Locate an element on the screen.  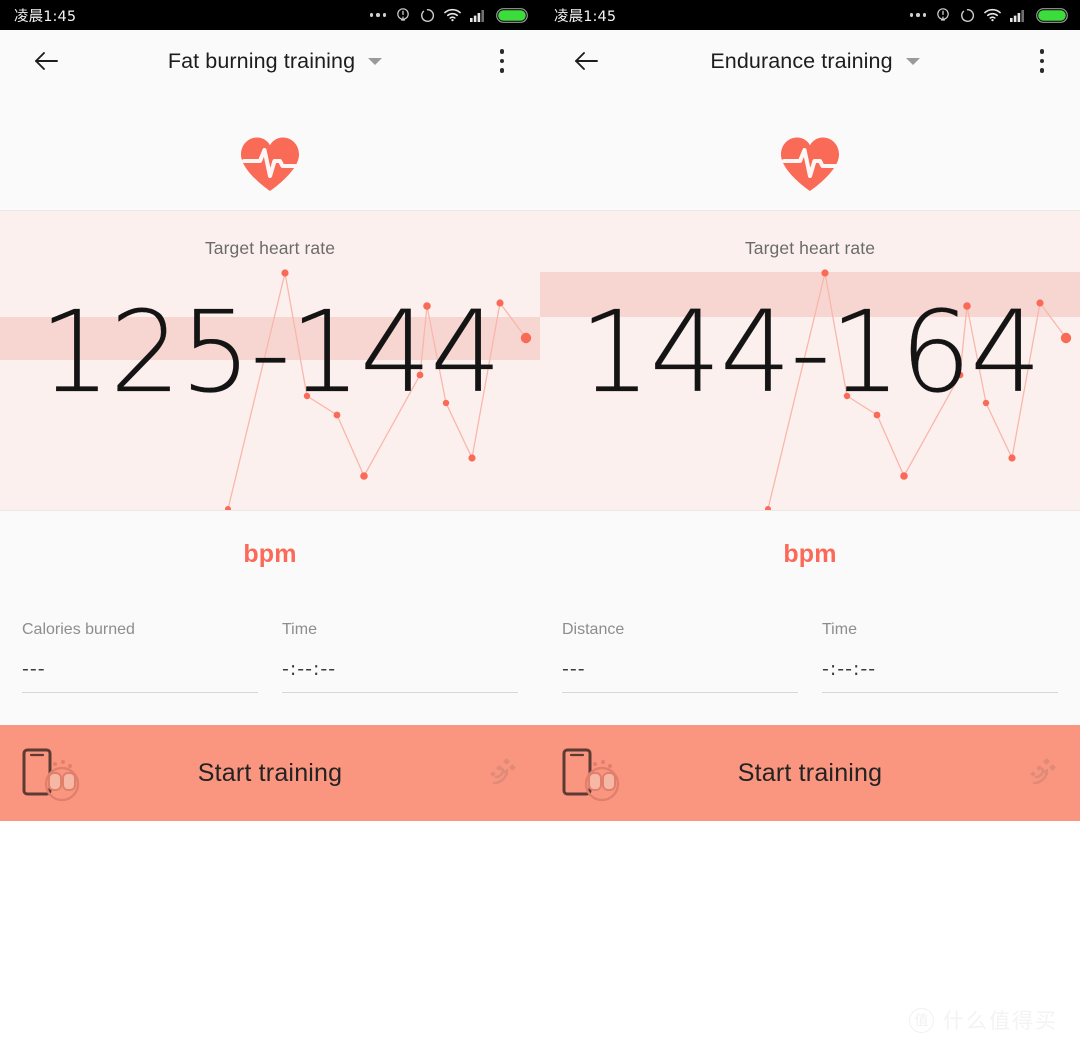
stat-distance: Distance --- is located at coordinates (680, 657).